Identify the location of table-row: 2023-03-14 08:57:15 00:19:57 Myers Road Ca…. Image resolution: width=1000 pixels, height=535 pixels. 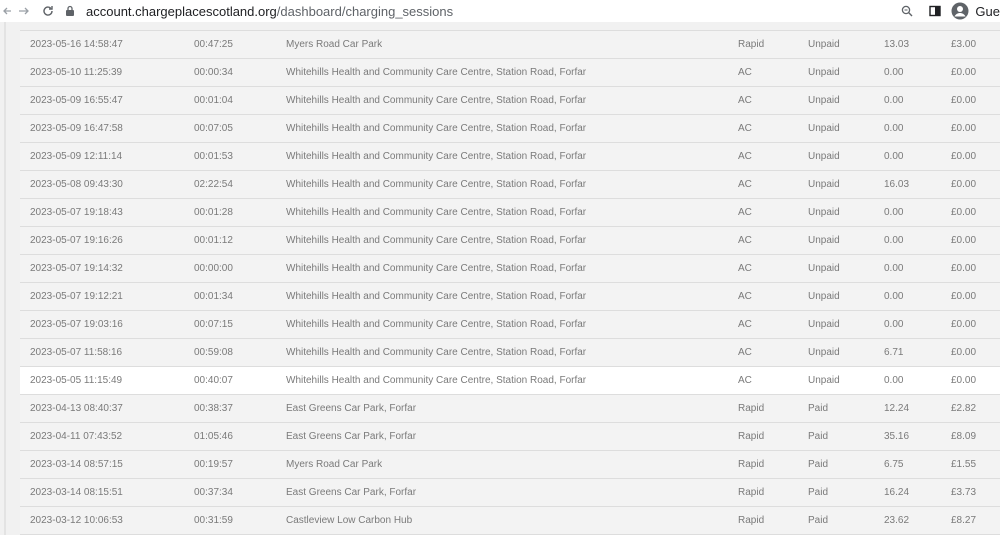
(510, 465).